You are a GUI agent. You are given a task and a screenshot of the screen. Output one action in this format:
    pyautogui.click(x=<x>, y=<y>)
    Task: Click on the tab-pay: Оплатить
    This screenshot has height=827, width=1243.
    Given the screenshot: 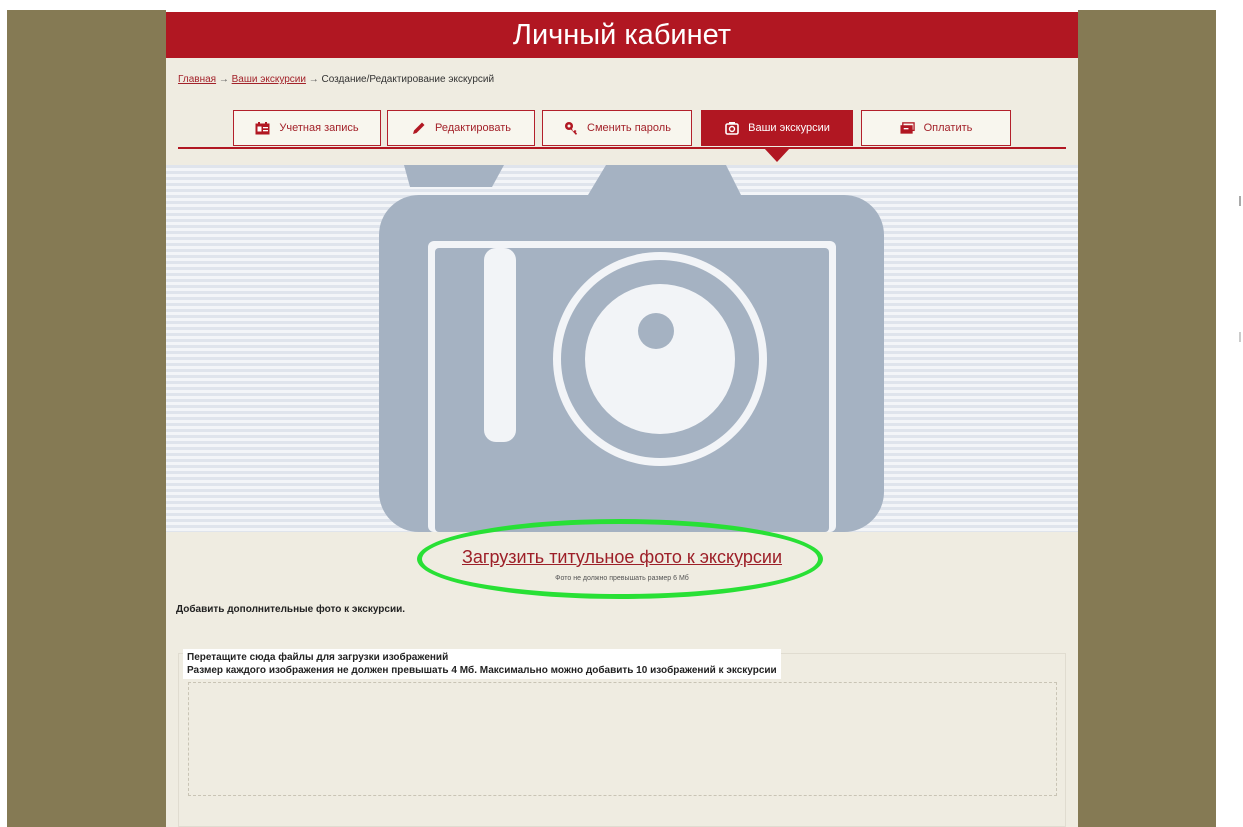 What is the action you would take?
    pyautogui.click(x=936, y=128)
    